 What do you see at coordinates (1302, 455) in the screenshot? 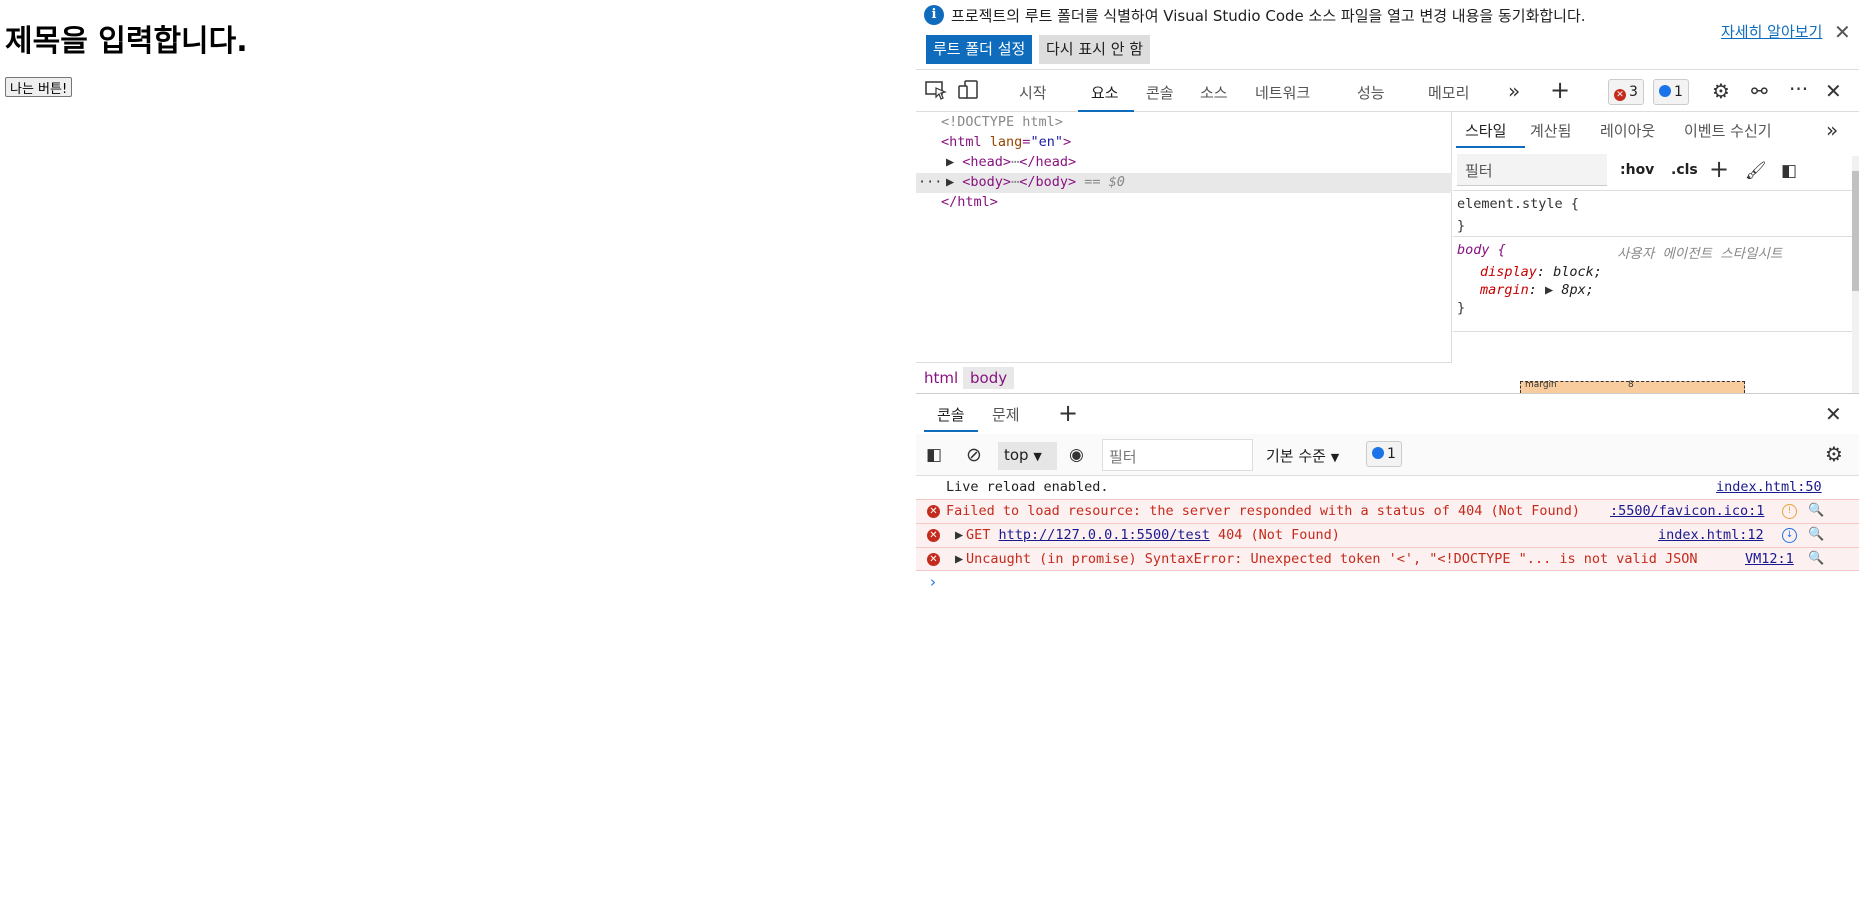
I see `log-level-selector: 기본 수준 ▼` at bounding box center [1302, 455].